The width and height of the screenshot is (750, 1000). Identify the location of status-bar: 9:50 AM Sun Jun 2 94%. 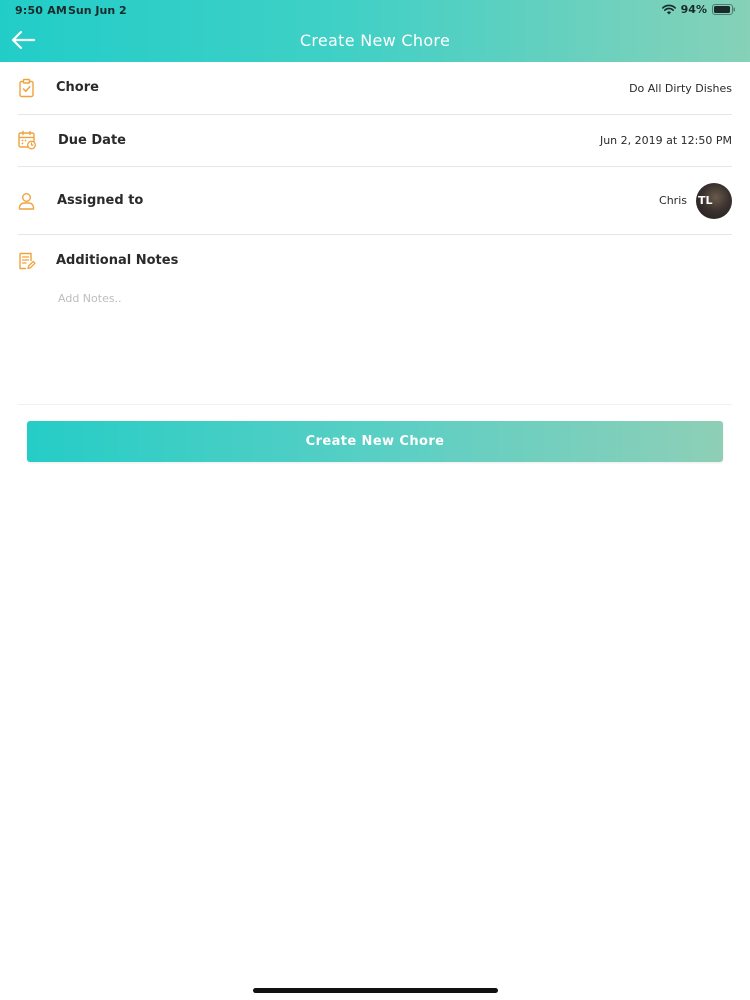
(375, 10).